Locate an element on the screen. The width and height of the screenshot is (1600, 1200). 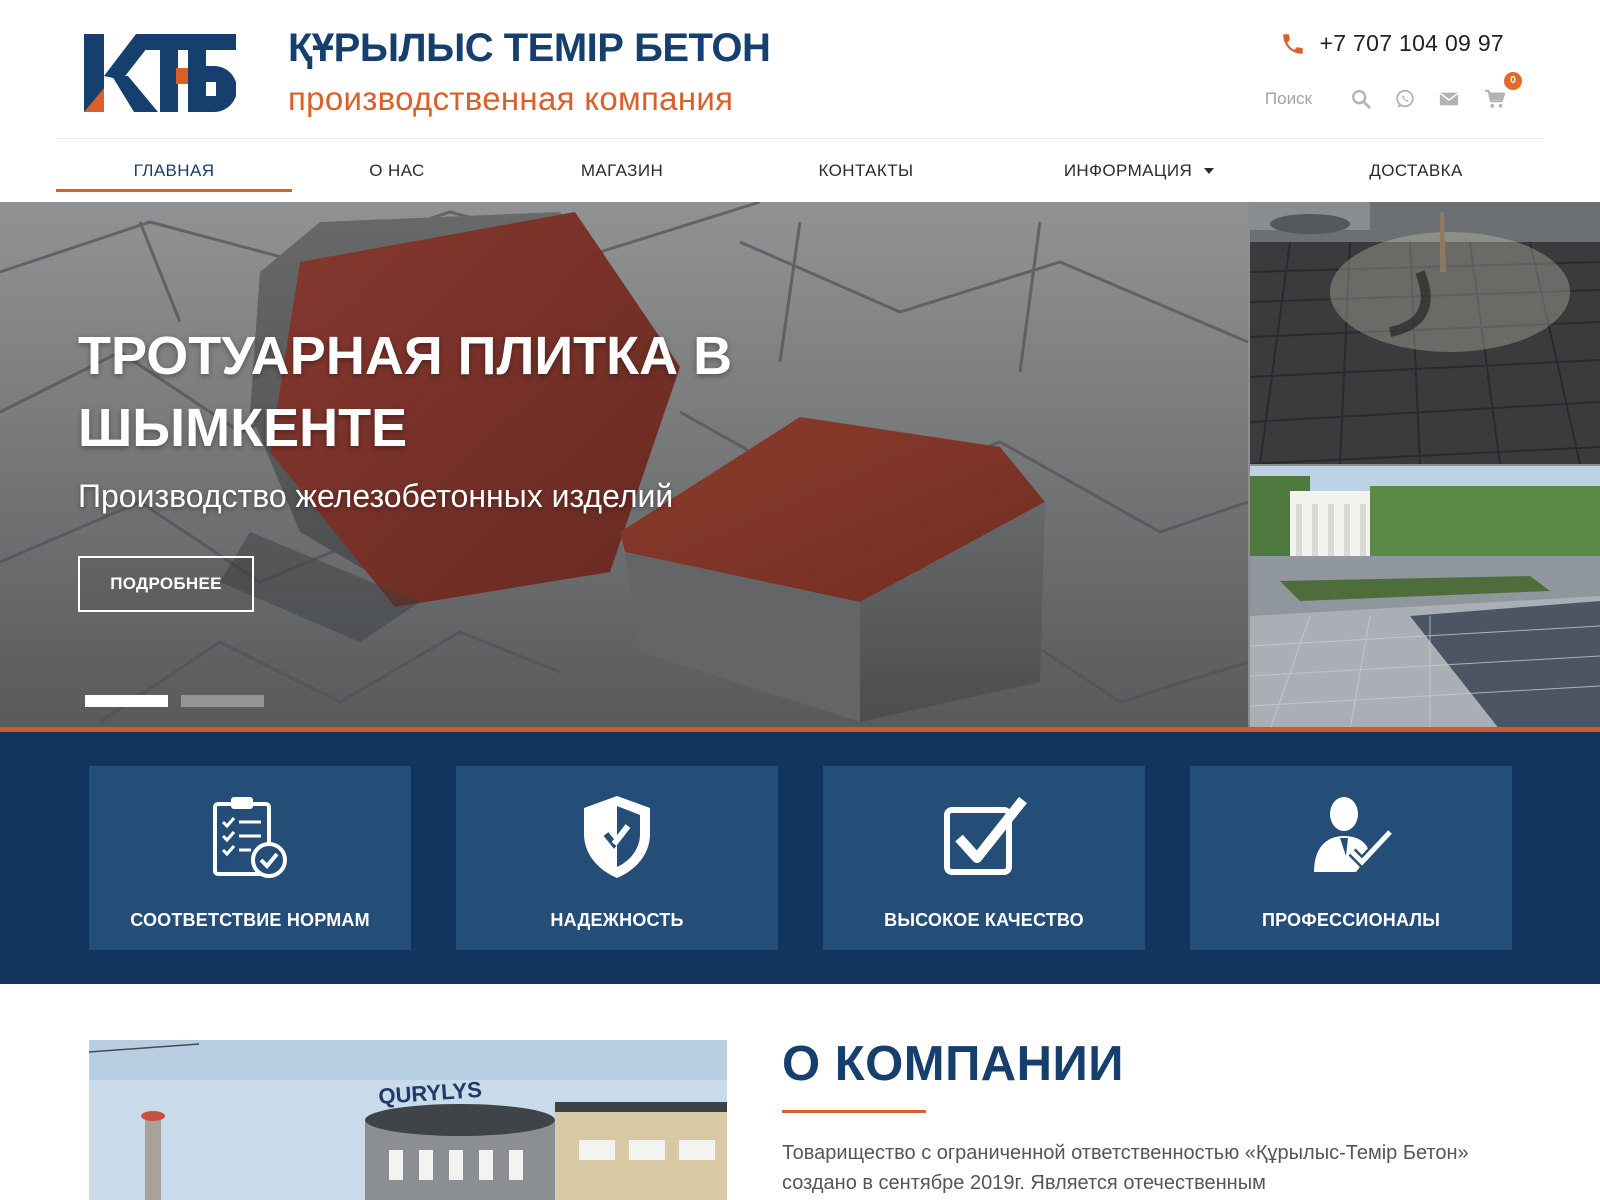
nav-item-label: МАГАЗИН is located at coordinates (622, 170).